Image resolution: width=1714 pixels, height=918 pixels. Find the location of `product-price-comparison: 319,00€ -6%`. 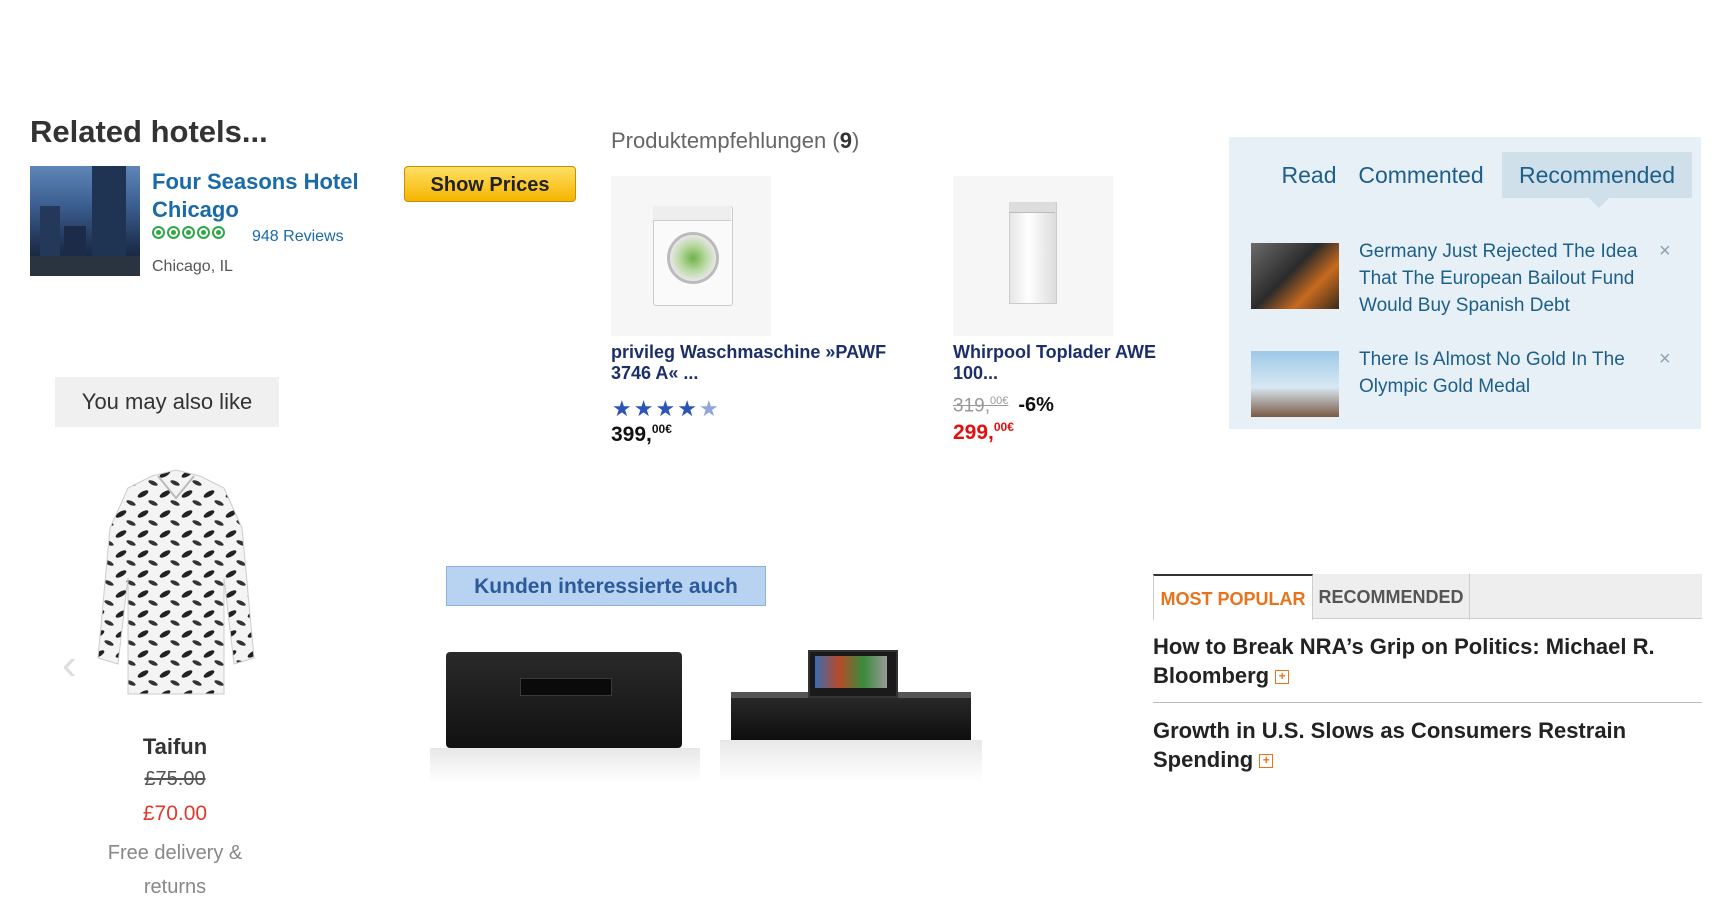

product-price-comparison: 319,00€ -6% is located at coordinates (1003, 405).